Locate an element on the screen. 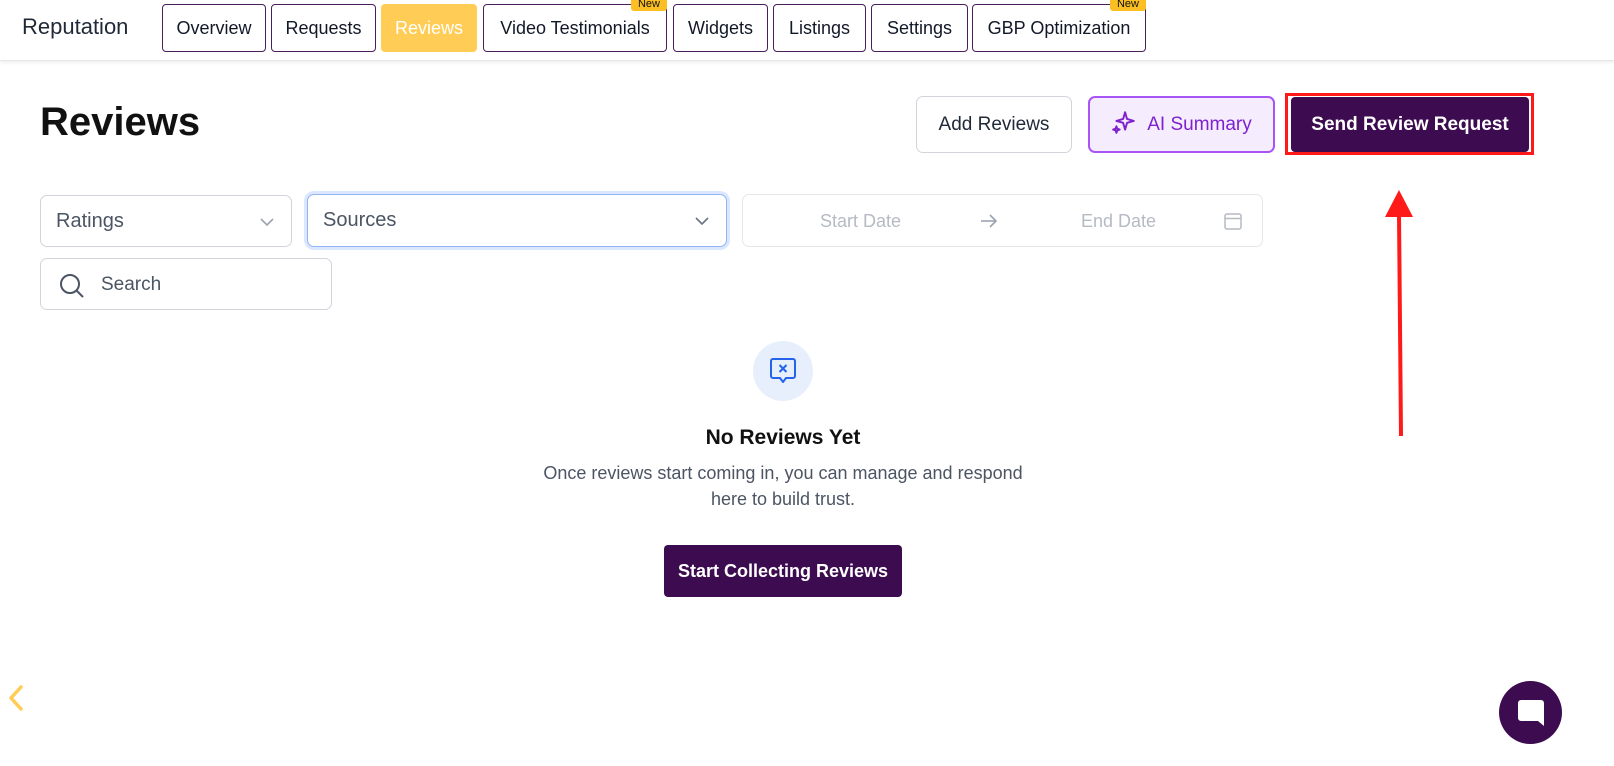  add-reviews-label: Add Reviews is located at coordinates (994, 124).